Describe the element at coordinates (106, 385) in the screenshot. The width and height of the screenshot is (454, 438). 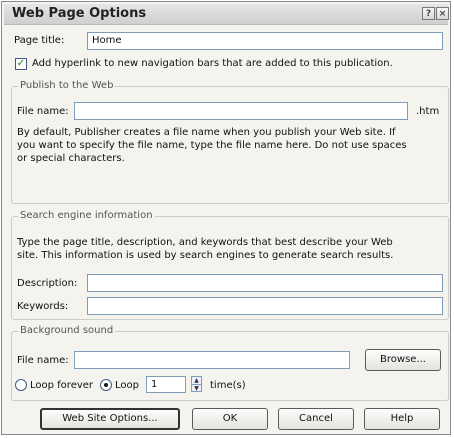
I see `loop-radio` at that location.